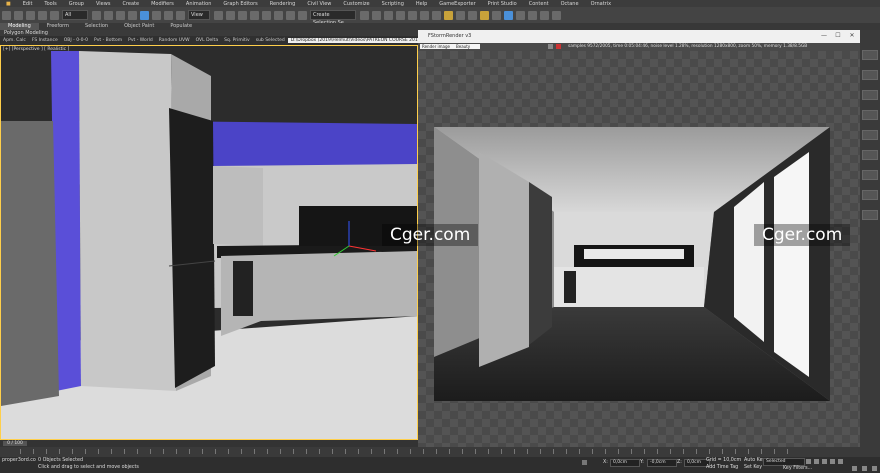  What do you see at coordinates (832, 461) in the screenshot?
I see `next-frame-icon` at bounding box center [832, 461].